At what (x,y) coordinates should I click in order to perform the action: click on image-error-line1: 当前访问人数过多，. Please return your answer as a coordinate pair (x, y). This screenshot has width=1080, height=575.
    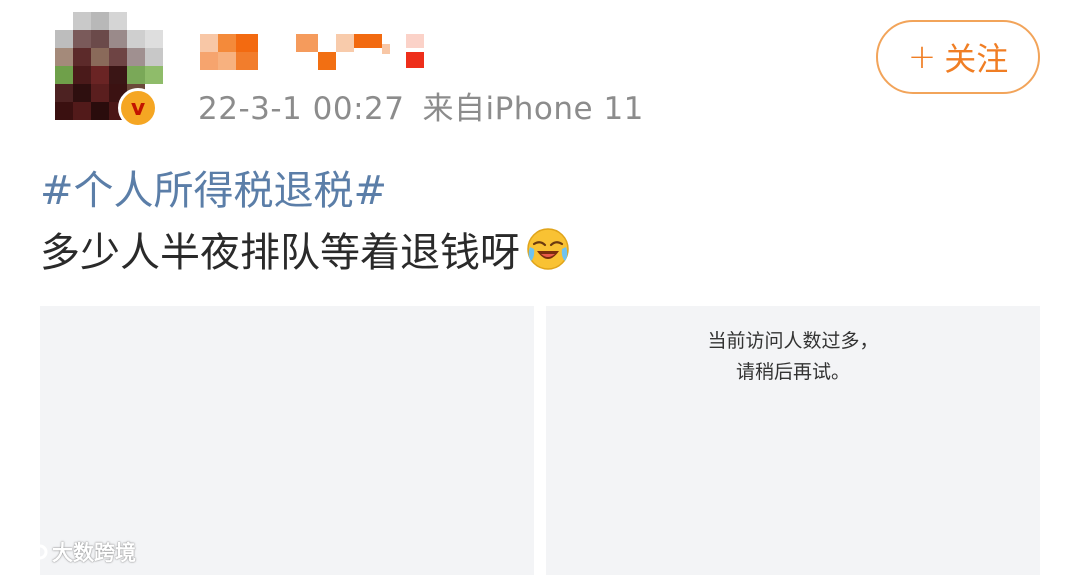
    Looking at the image, I should click on (793, 341).